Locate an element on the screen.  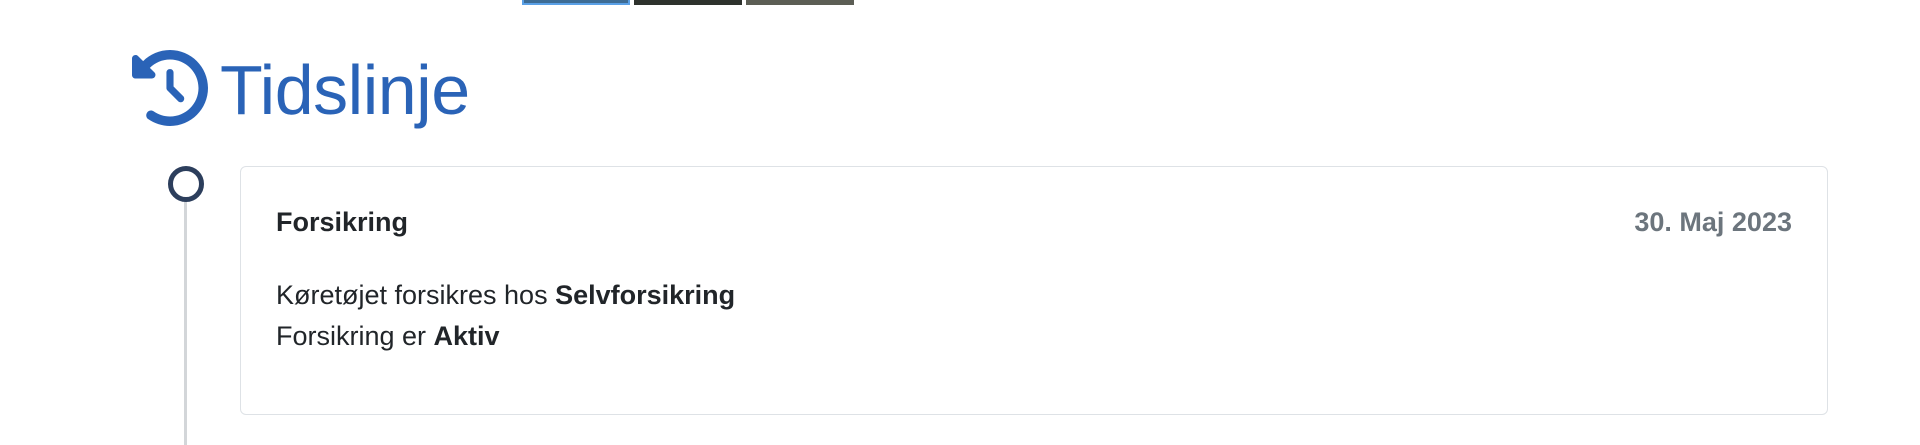
history-icon is located at coordinates (170, 88).